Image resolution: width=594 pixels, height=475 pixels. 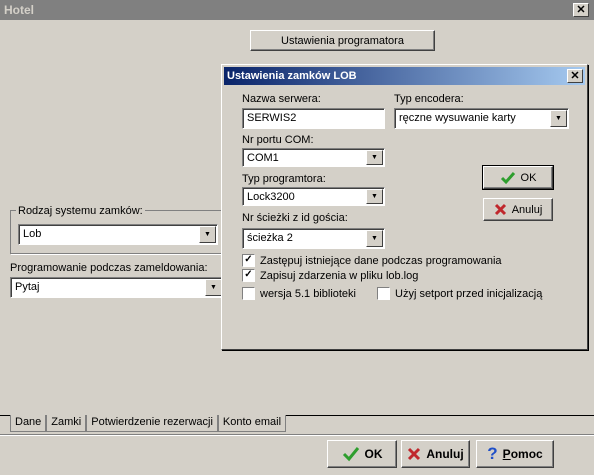 I want to click on lock-system-label: Rodzaj systemu zamków:, so click(x=80, y=211).